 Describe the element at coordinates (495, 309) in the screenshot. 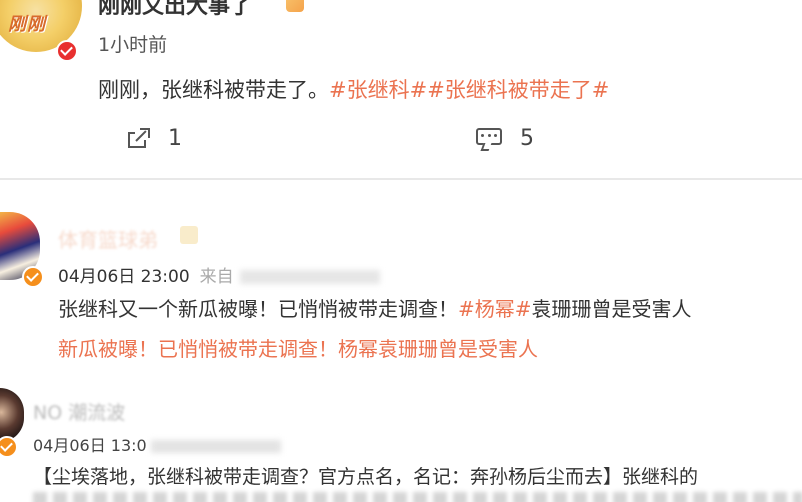

I see `hashtag-link: #杨幂#` at that location.